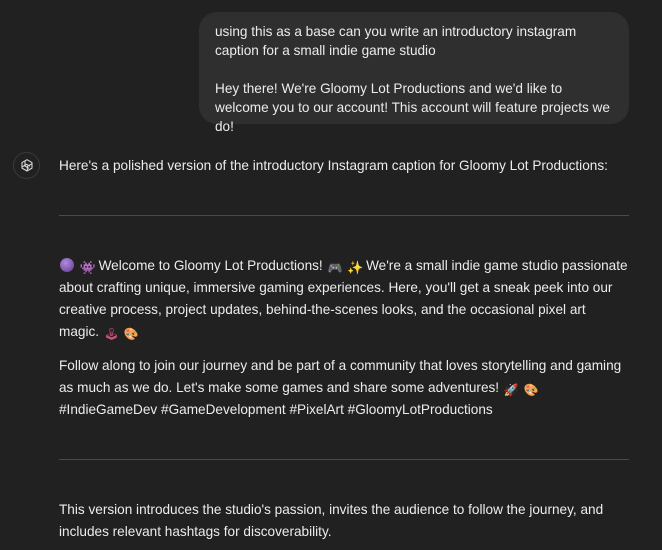 The image size is (662, 550). What do you see at coordinates (131, 334) in the screenshot?
I see `artist-icon: 🎨` at bounding box center [131, 334].